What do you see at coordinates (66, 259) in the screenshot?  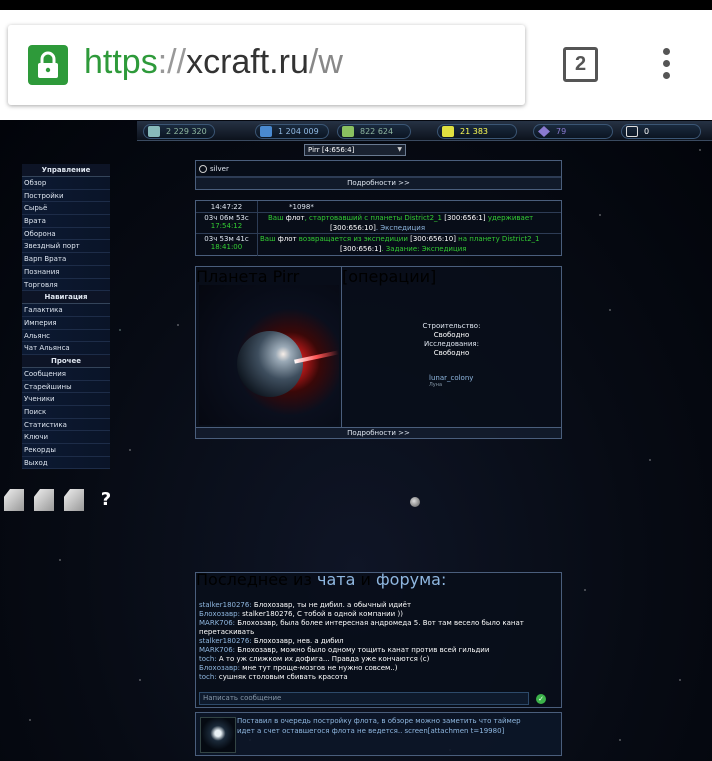 I see `sidebar-item-warp-gates: Варп Врата` at bounding box center [66, 259].